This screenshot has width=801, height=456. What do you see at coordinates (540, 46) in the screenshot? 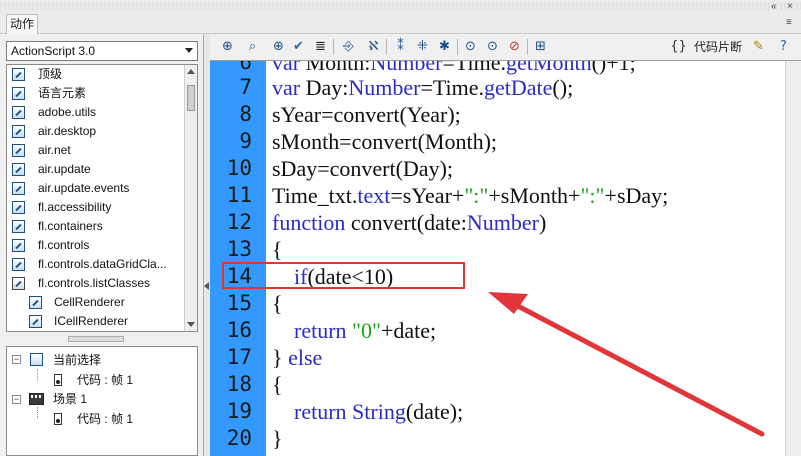
I see `show-hide-toolbox-icon: ⊞` at bounding box center [540, 46].